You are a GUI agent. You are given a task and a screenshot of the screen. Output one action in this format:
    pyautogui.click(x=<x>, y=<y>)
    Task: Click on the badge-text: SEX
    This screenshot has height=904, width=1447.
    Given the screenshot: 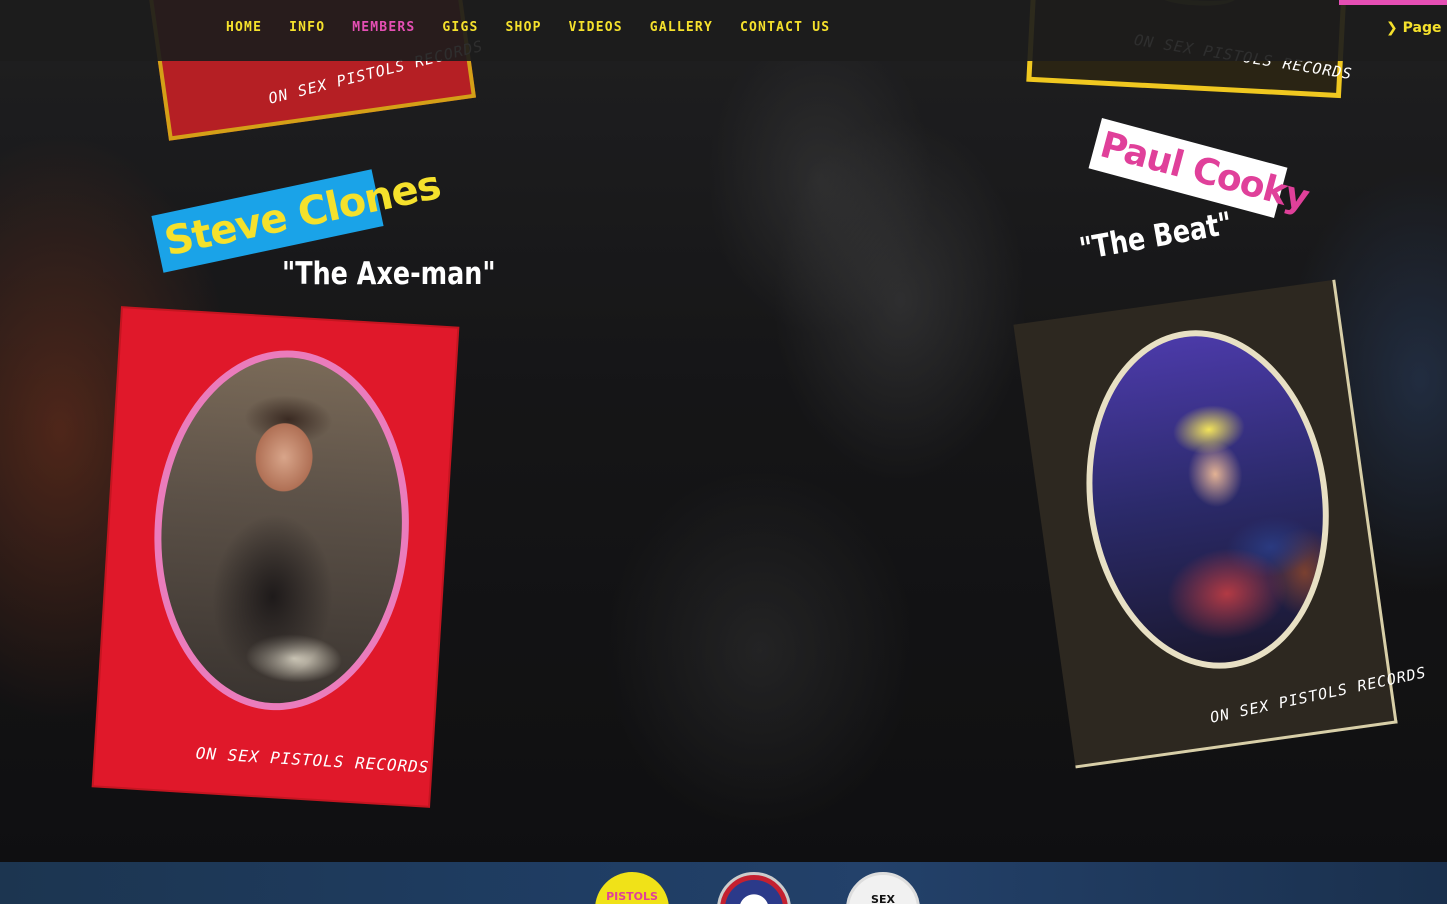 What is the action you would take?
    pyautogui.click(x=883, y=898)
    